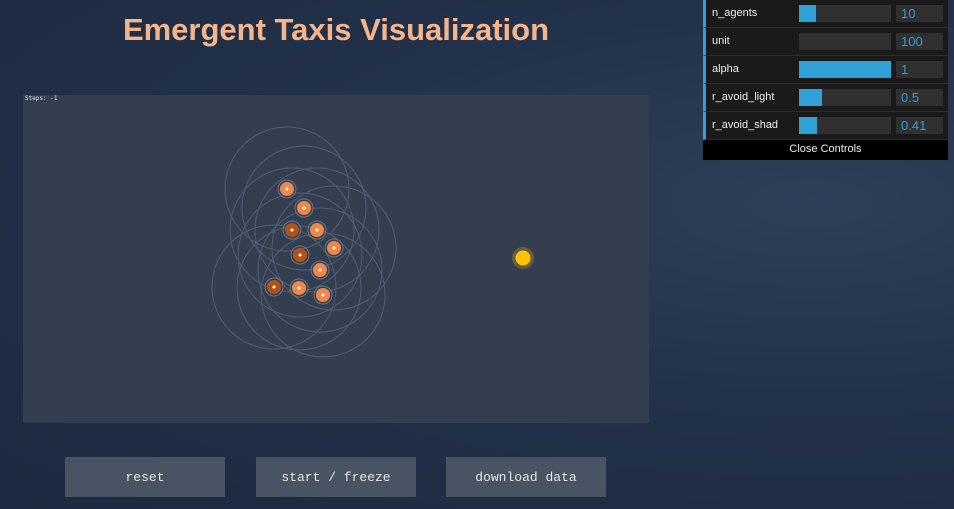  What do you see at coordinates (919, 125) in the screenshot?
I see `r-avoid-shad-input: 0.41` at bounding box center [919, 125].